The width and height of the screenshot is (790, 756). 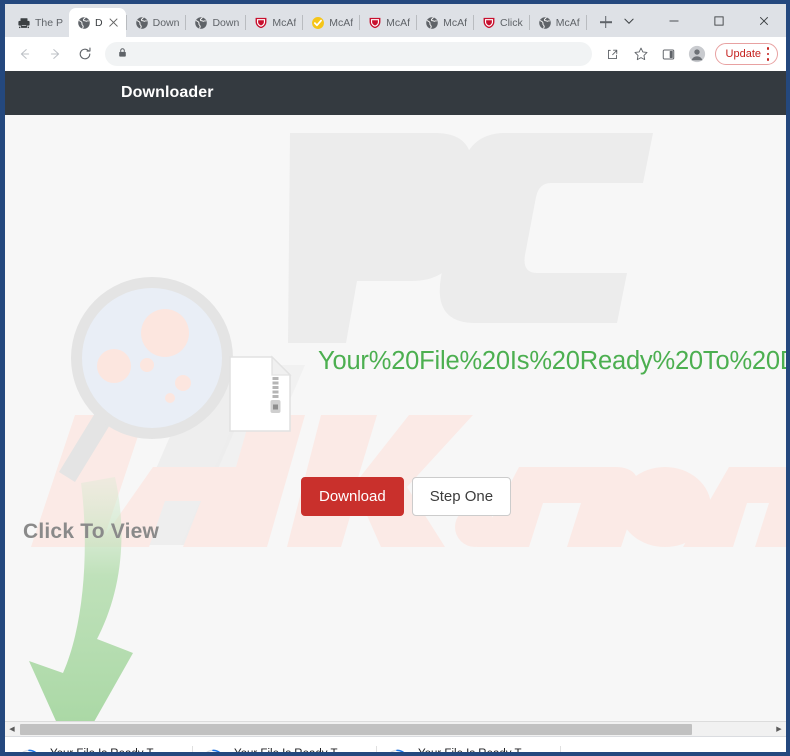 I want to click on address-bar, so click(x=348, y=54).